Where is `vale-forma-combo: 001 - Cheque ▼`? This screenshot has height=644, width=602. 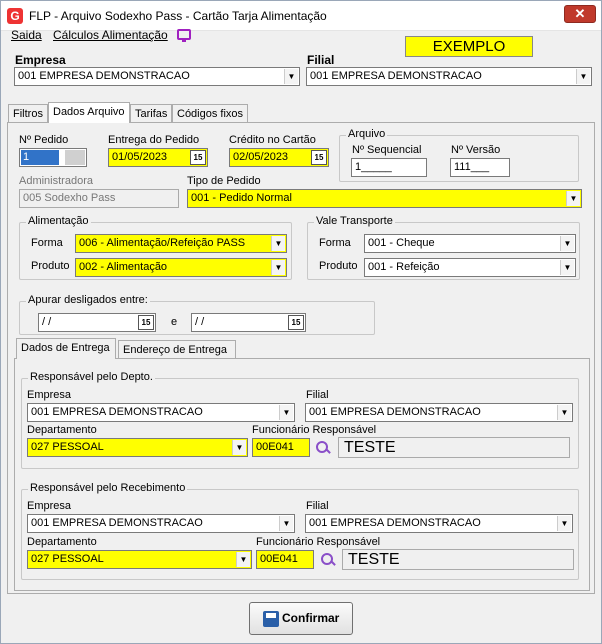 vale-forma-combo: 001 - Cheque ▼ is located at coordinates (470, 243).